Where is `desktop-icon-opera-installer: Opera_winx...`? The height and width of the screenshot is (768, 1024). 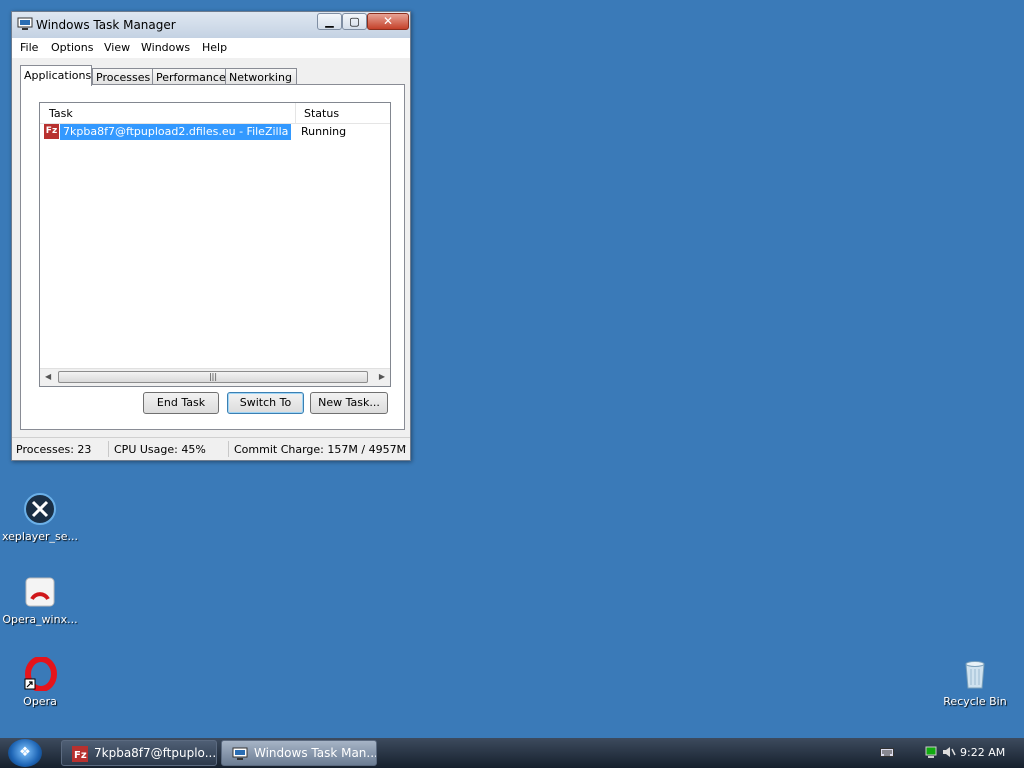 desktop-icon-opera-installer: Opera_winx... is located at coordinates (40, 600).